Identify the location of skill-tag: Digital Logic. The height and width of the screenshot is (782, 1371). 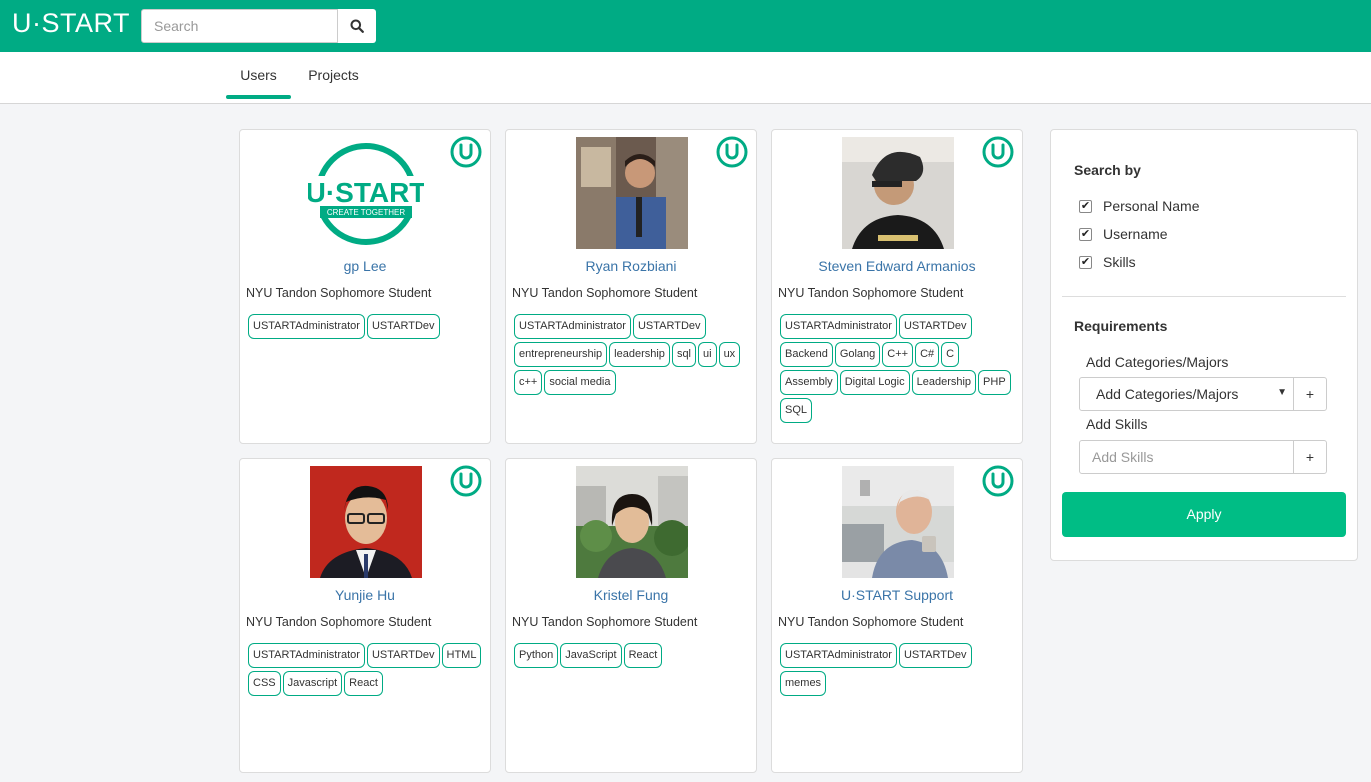
(874, 382).